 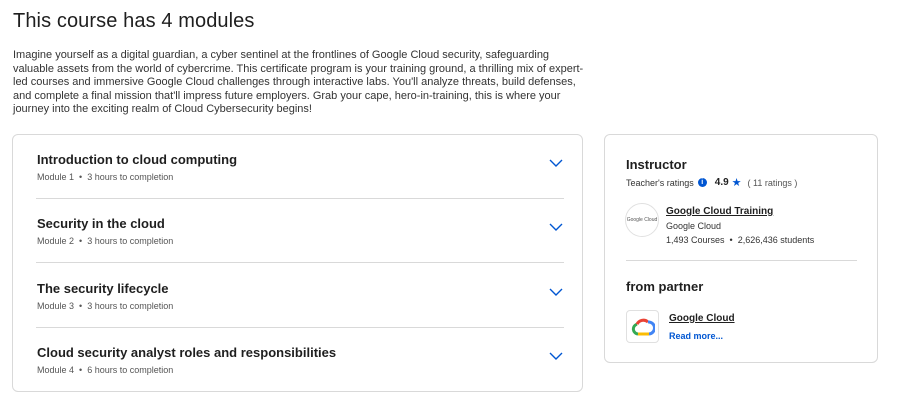 What do you see at coordinates (56, 241) in the screenshot?
I see `module-number: Module 2` at bounding box center [56, 241].